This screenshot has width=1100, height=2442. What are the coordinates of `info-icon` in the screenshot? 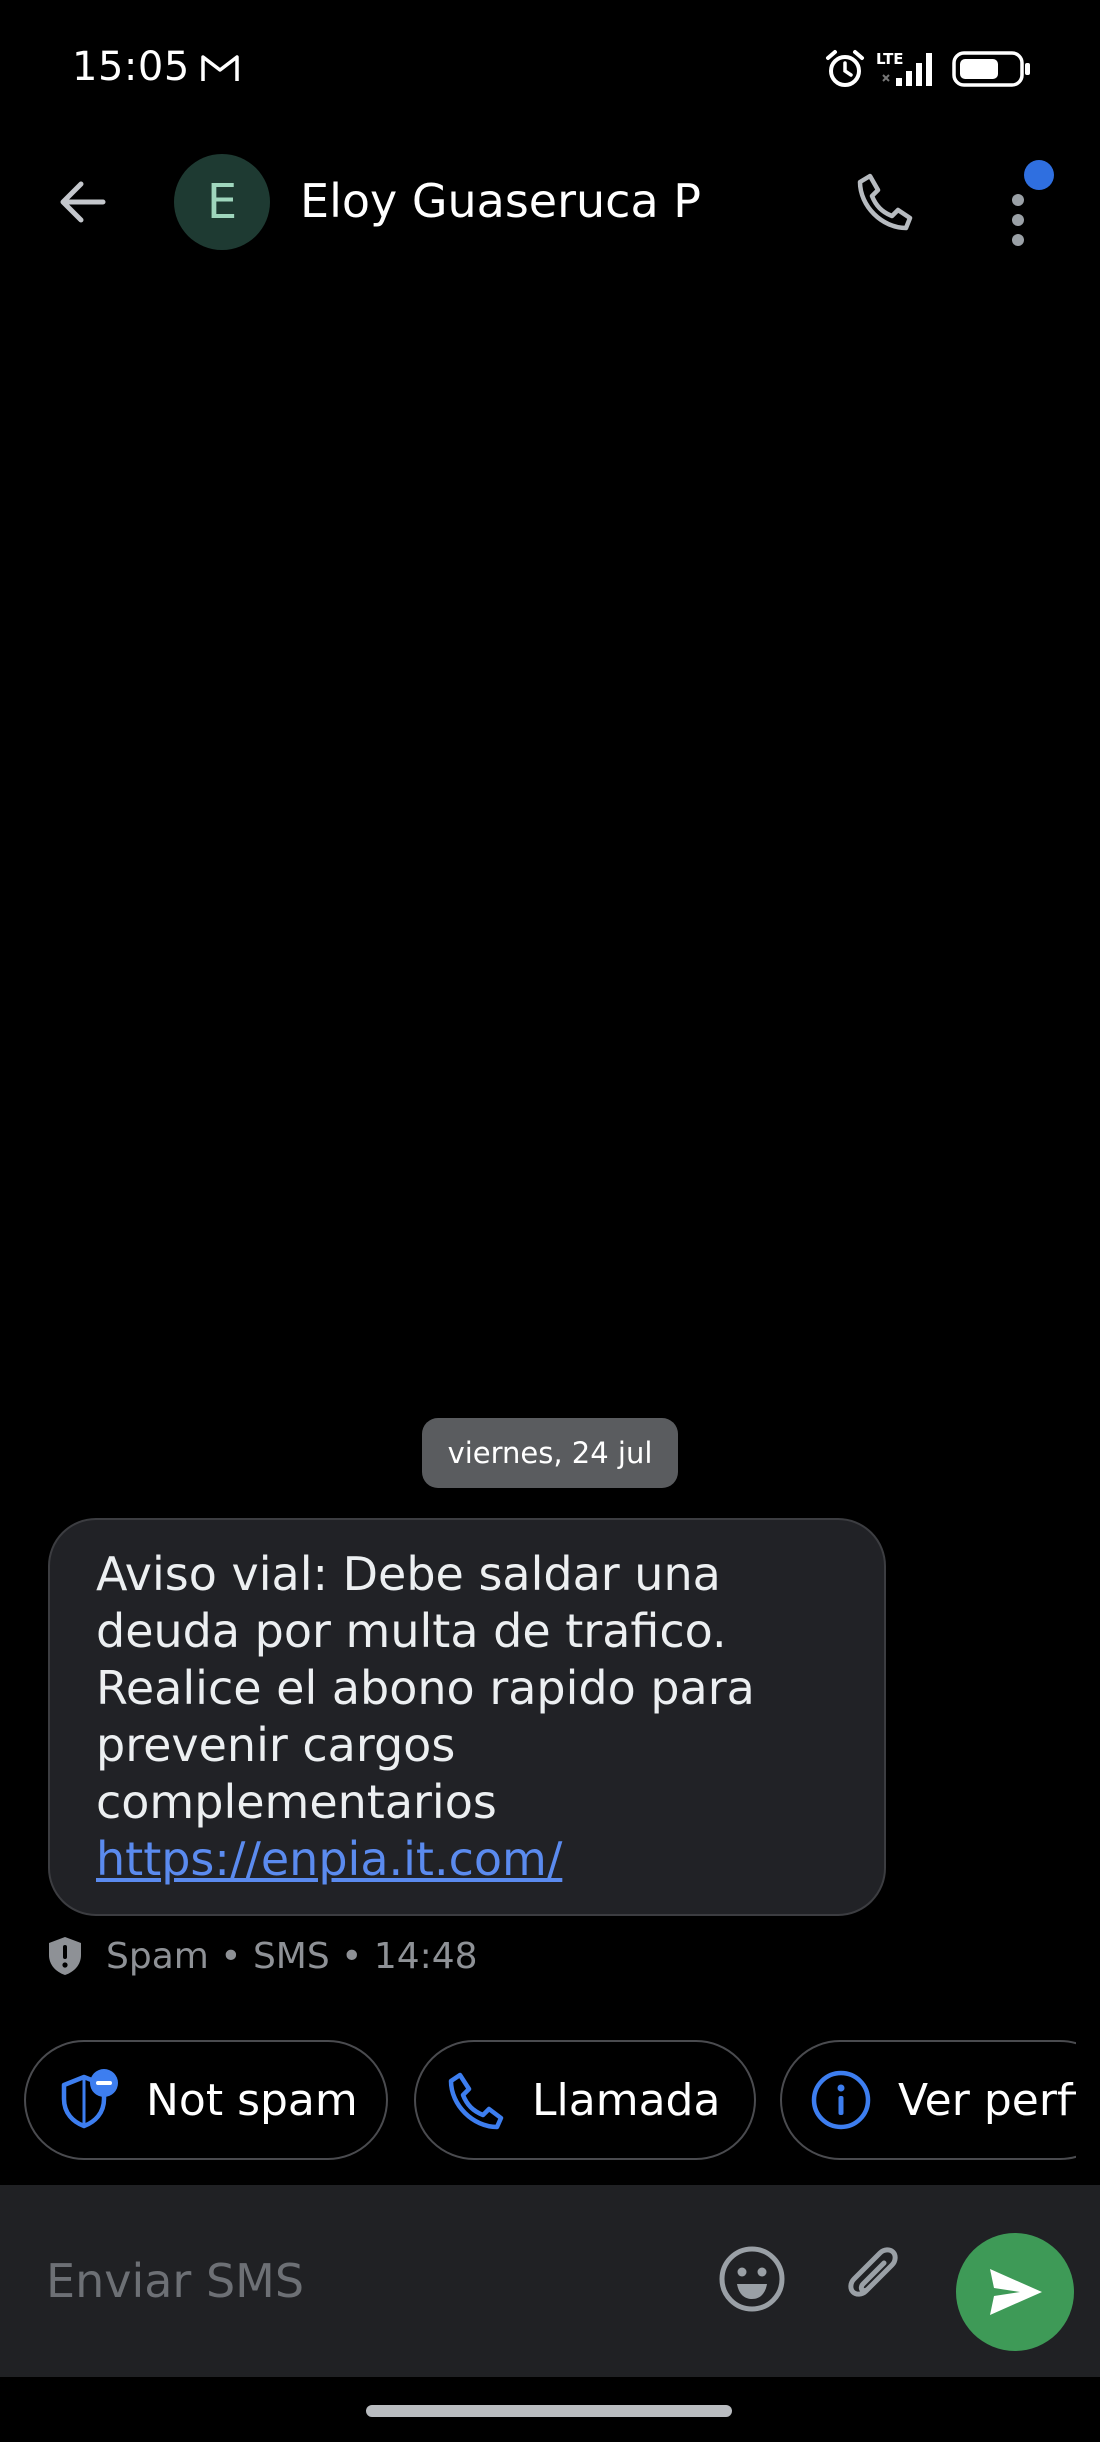 It's located at (841, 2100).